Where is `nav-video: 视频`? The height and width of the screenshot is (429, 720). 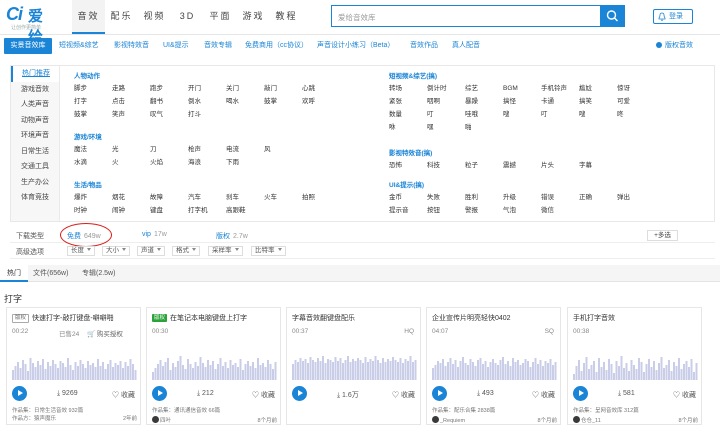
nav-video: 视频 is located at coordinates (154, 17).